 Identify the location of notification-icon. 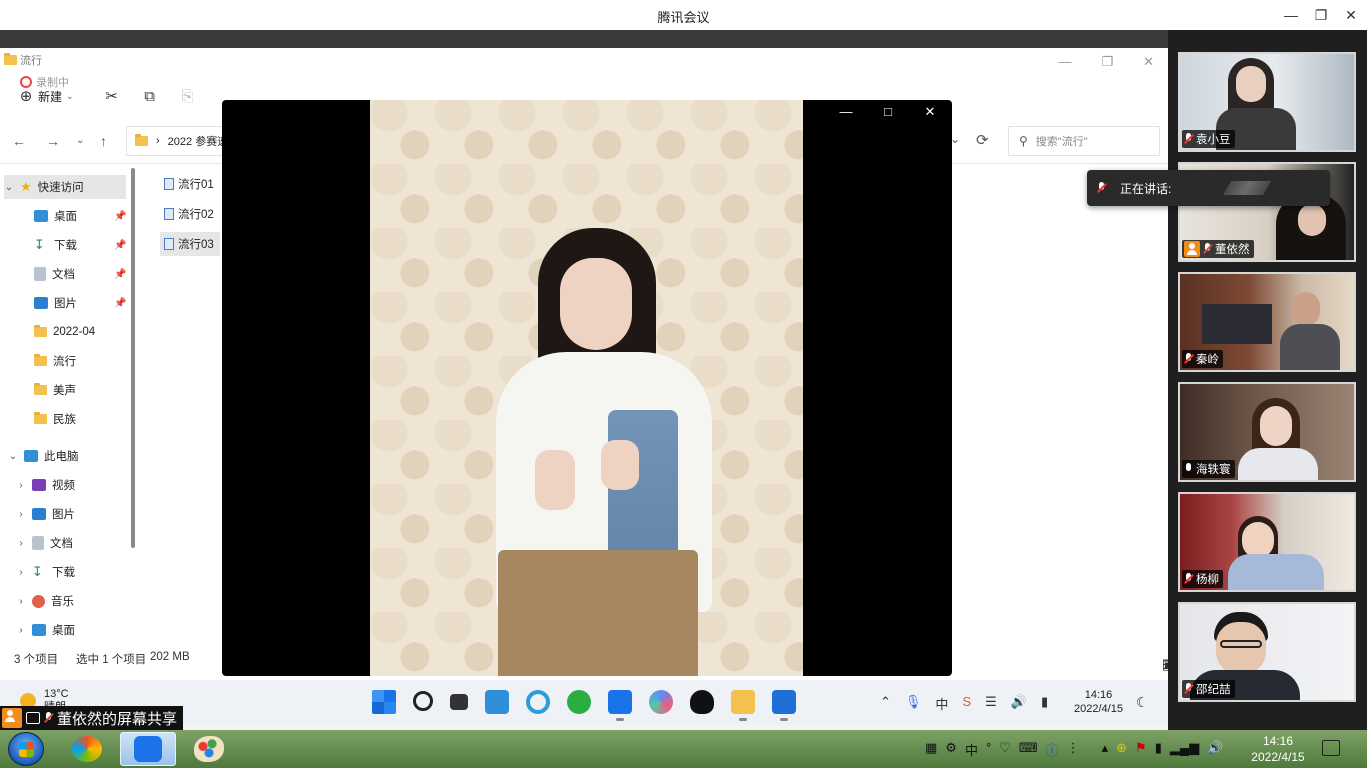
(1331, 748).